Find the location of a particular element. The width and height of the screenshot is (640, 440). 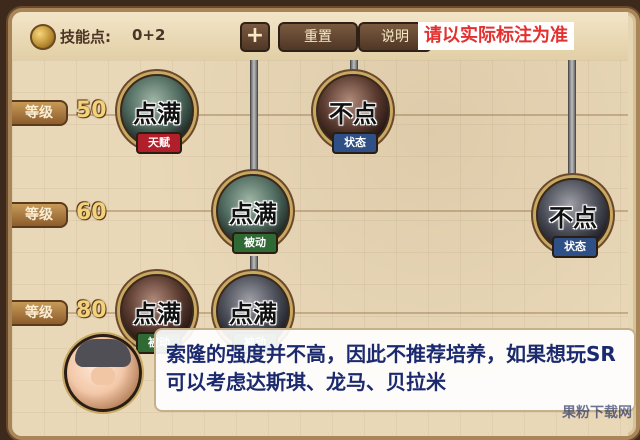

skill-node-passive-lv60: 点满 被动 is located at coordinates (253, 214).